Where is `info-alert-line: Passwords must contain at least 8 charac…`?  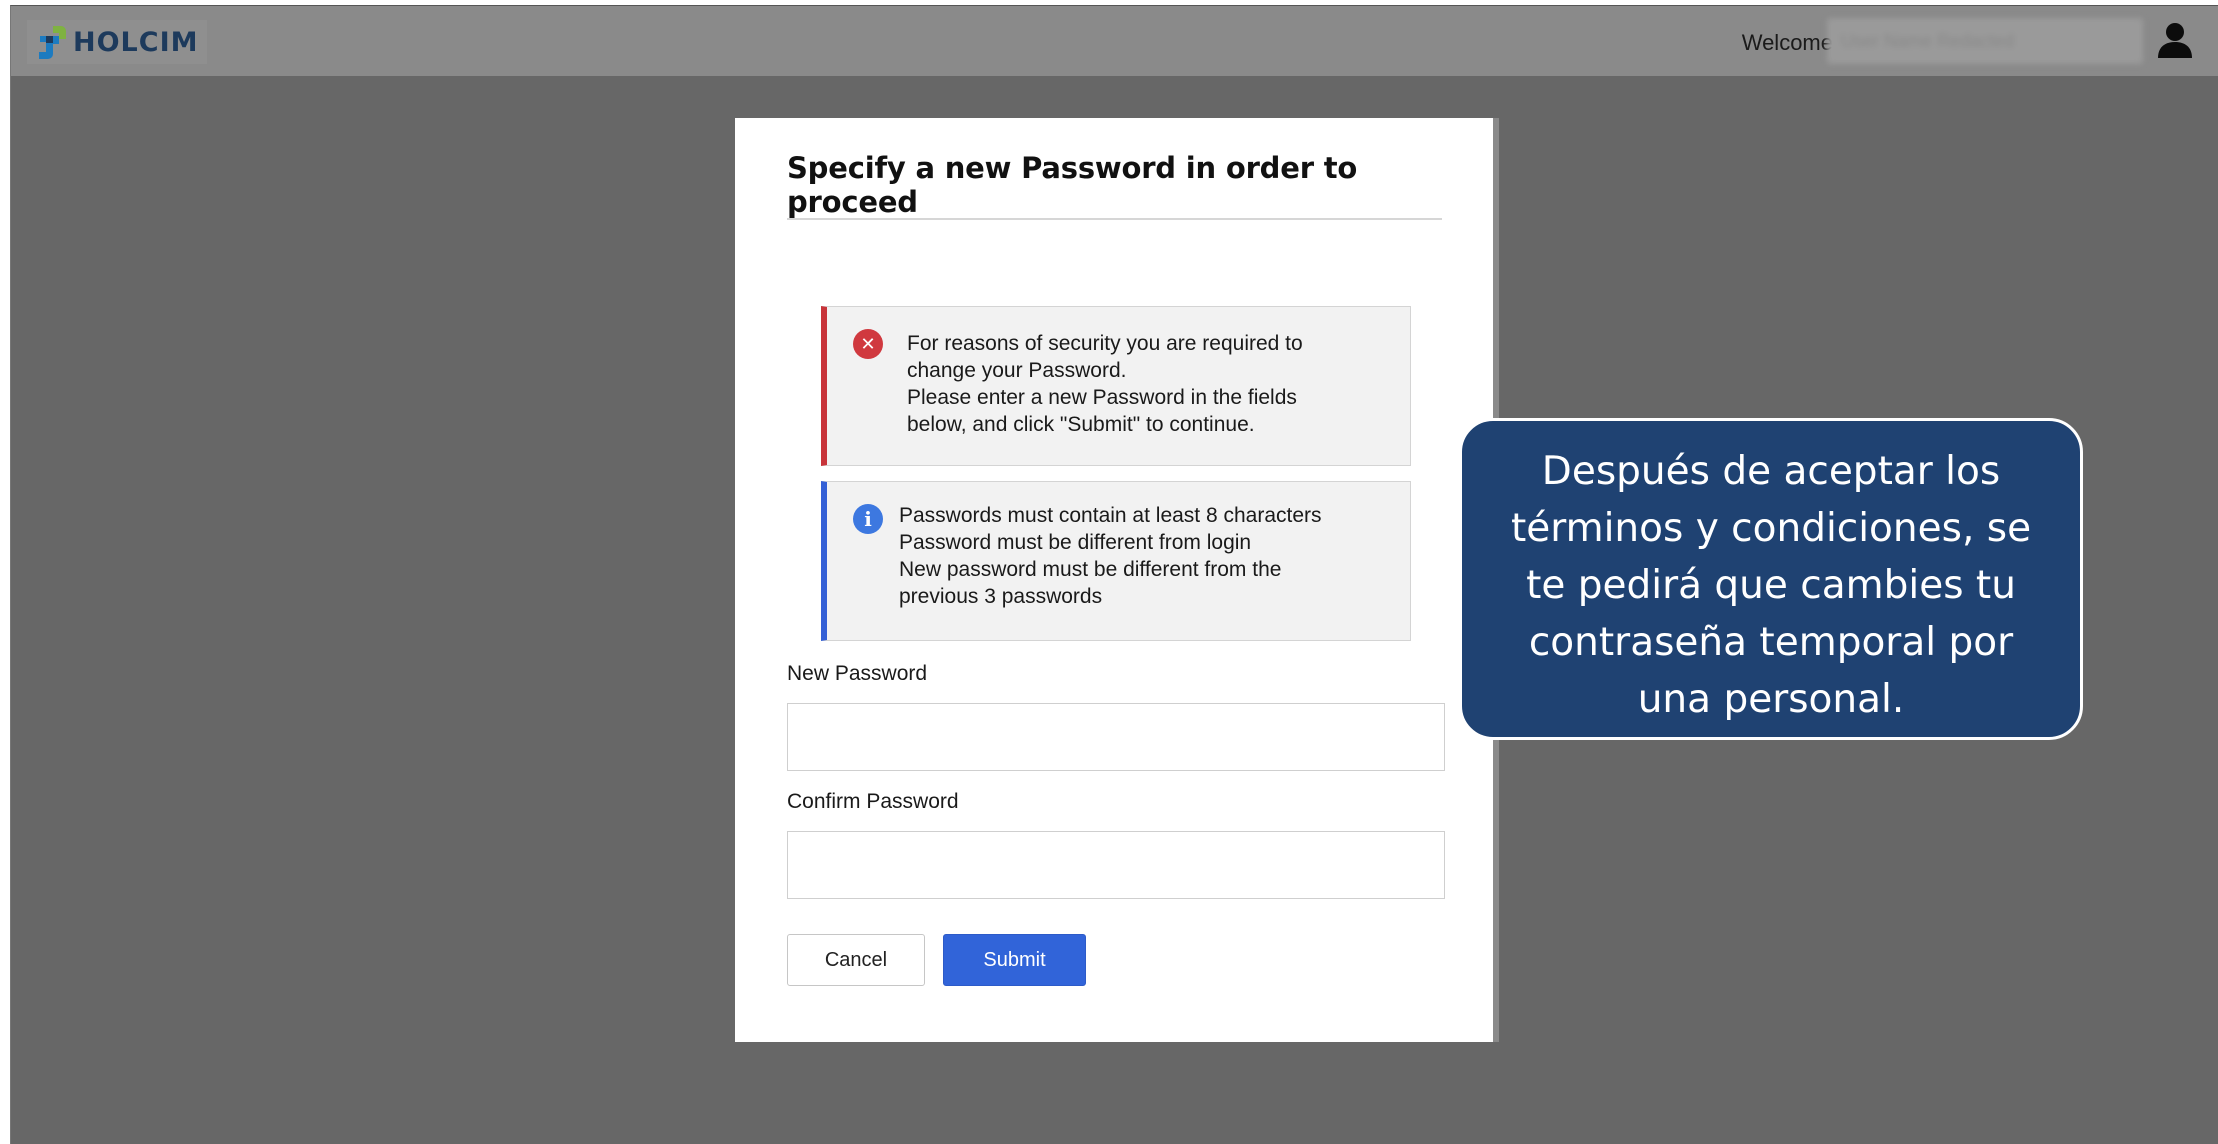
info-alert-line: Passwords must contain at least 8 charac… is located at coordinates (1110, 515).